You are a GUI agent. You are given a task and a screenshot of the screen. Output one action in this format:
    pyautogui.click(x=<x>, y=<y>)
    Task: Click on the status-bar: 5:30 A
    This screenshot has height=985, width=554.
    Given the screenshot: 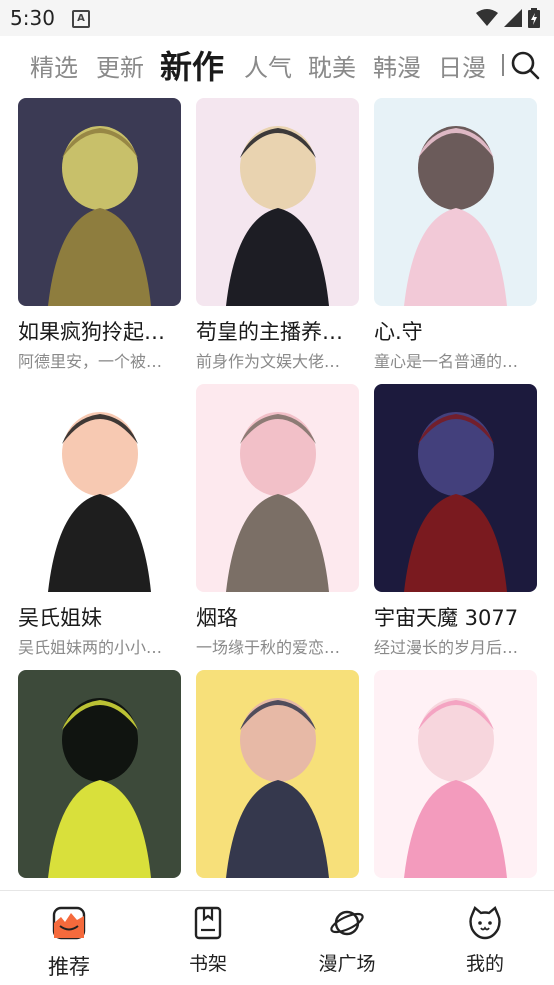 What is the action you would take?
    pyautogui.click(x=277, y=18)
    